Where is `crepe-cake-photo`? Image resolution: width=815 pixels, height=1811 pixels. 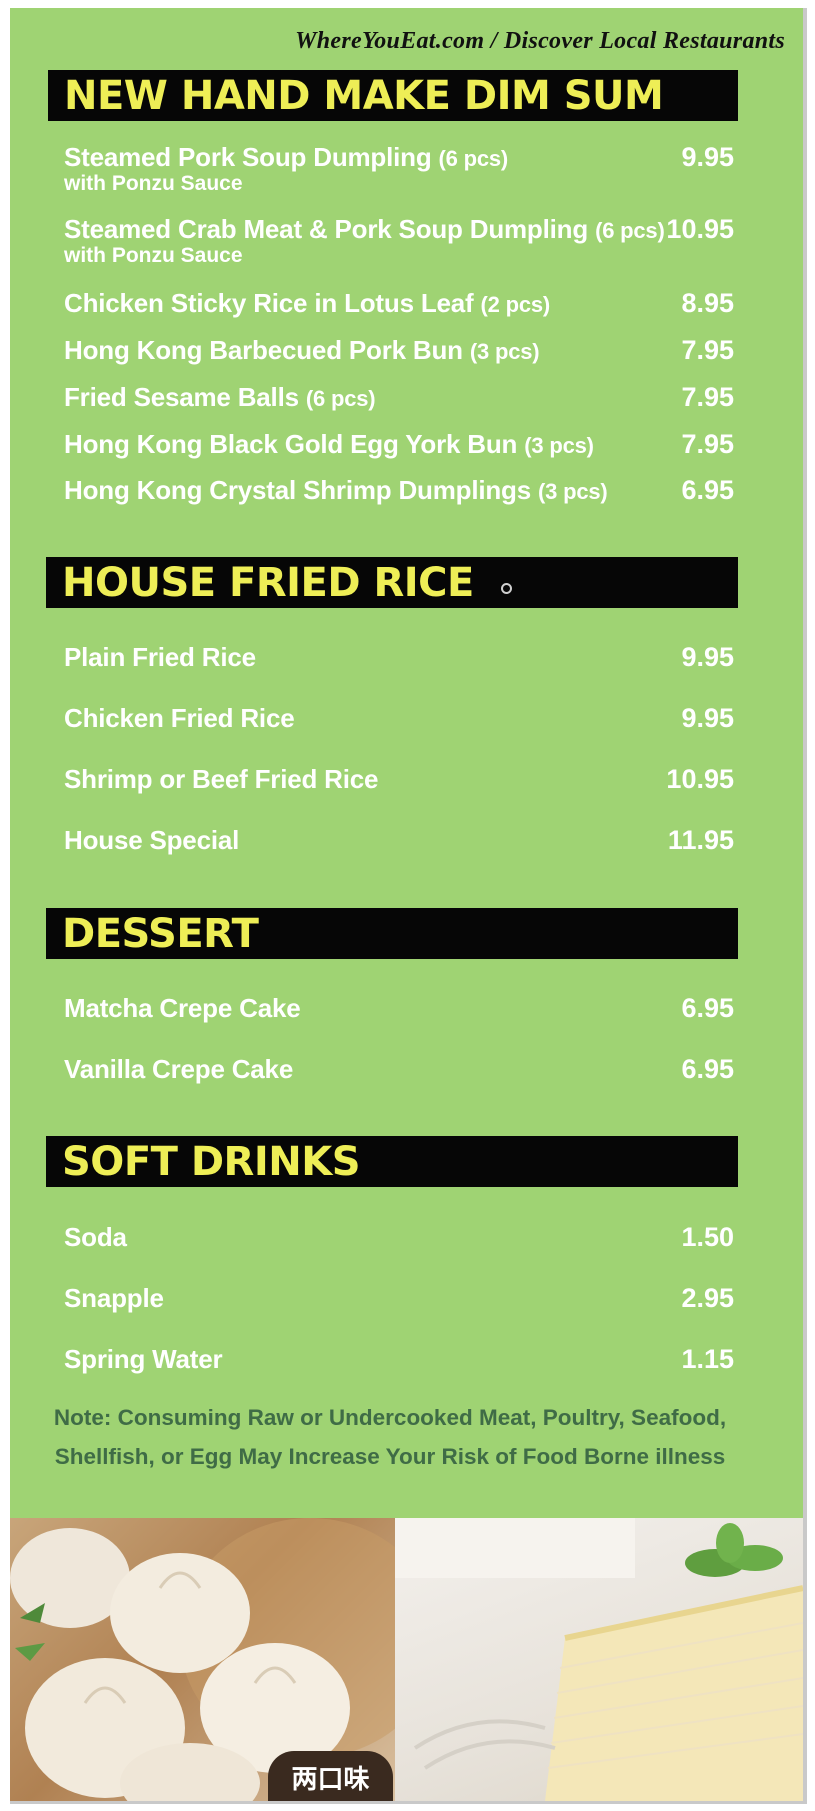
crepe-cake-photo is located at coordinates (599, 1659).